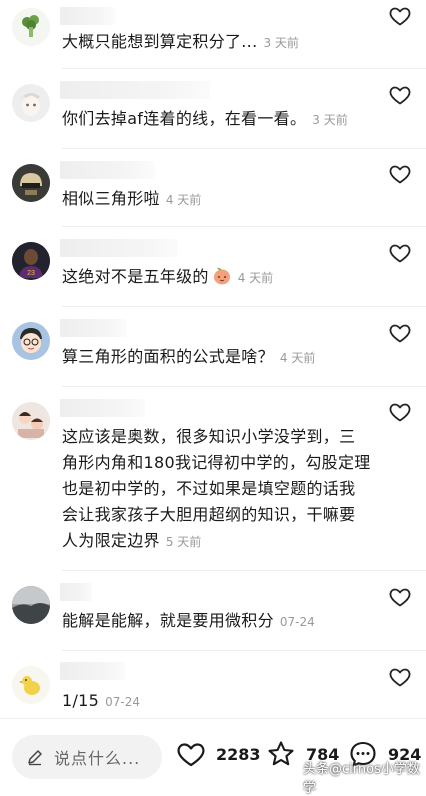 The image size is (426, 796). What do you see at coordinates (221, 276) in the screenshot?
I see `peach-emoji-icon` at bounding box center [221, 276].